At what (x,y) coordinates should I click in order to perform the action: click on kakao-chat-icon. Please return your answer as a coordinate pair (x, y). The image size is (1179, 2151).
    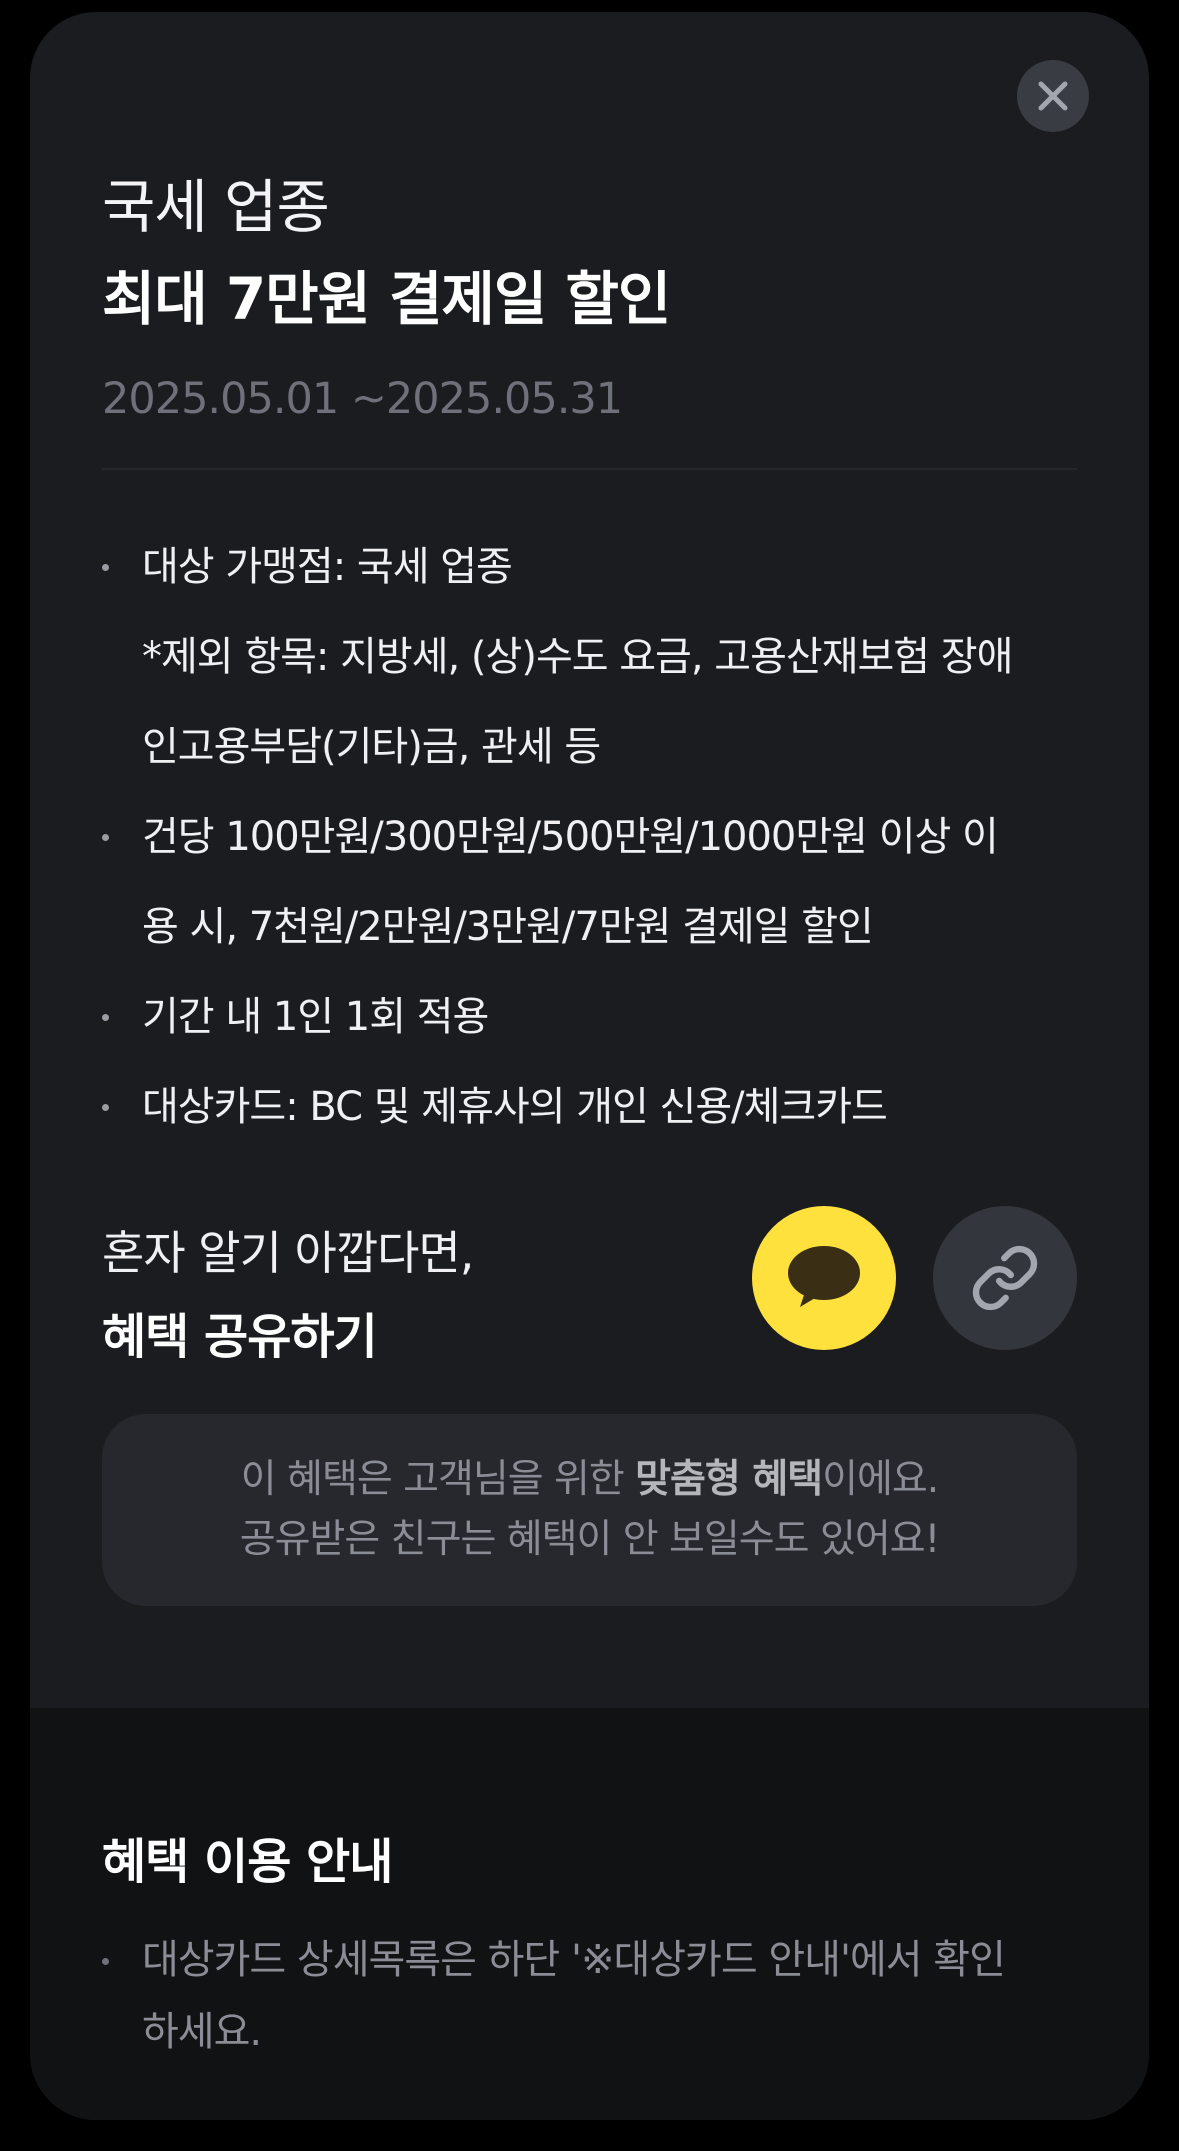
    Looking at the image, I should click on (824, 1276).